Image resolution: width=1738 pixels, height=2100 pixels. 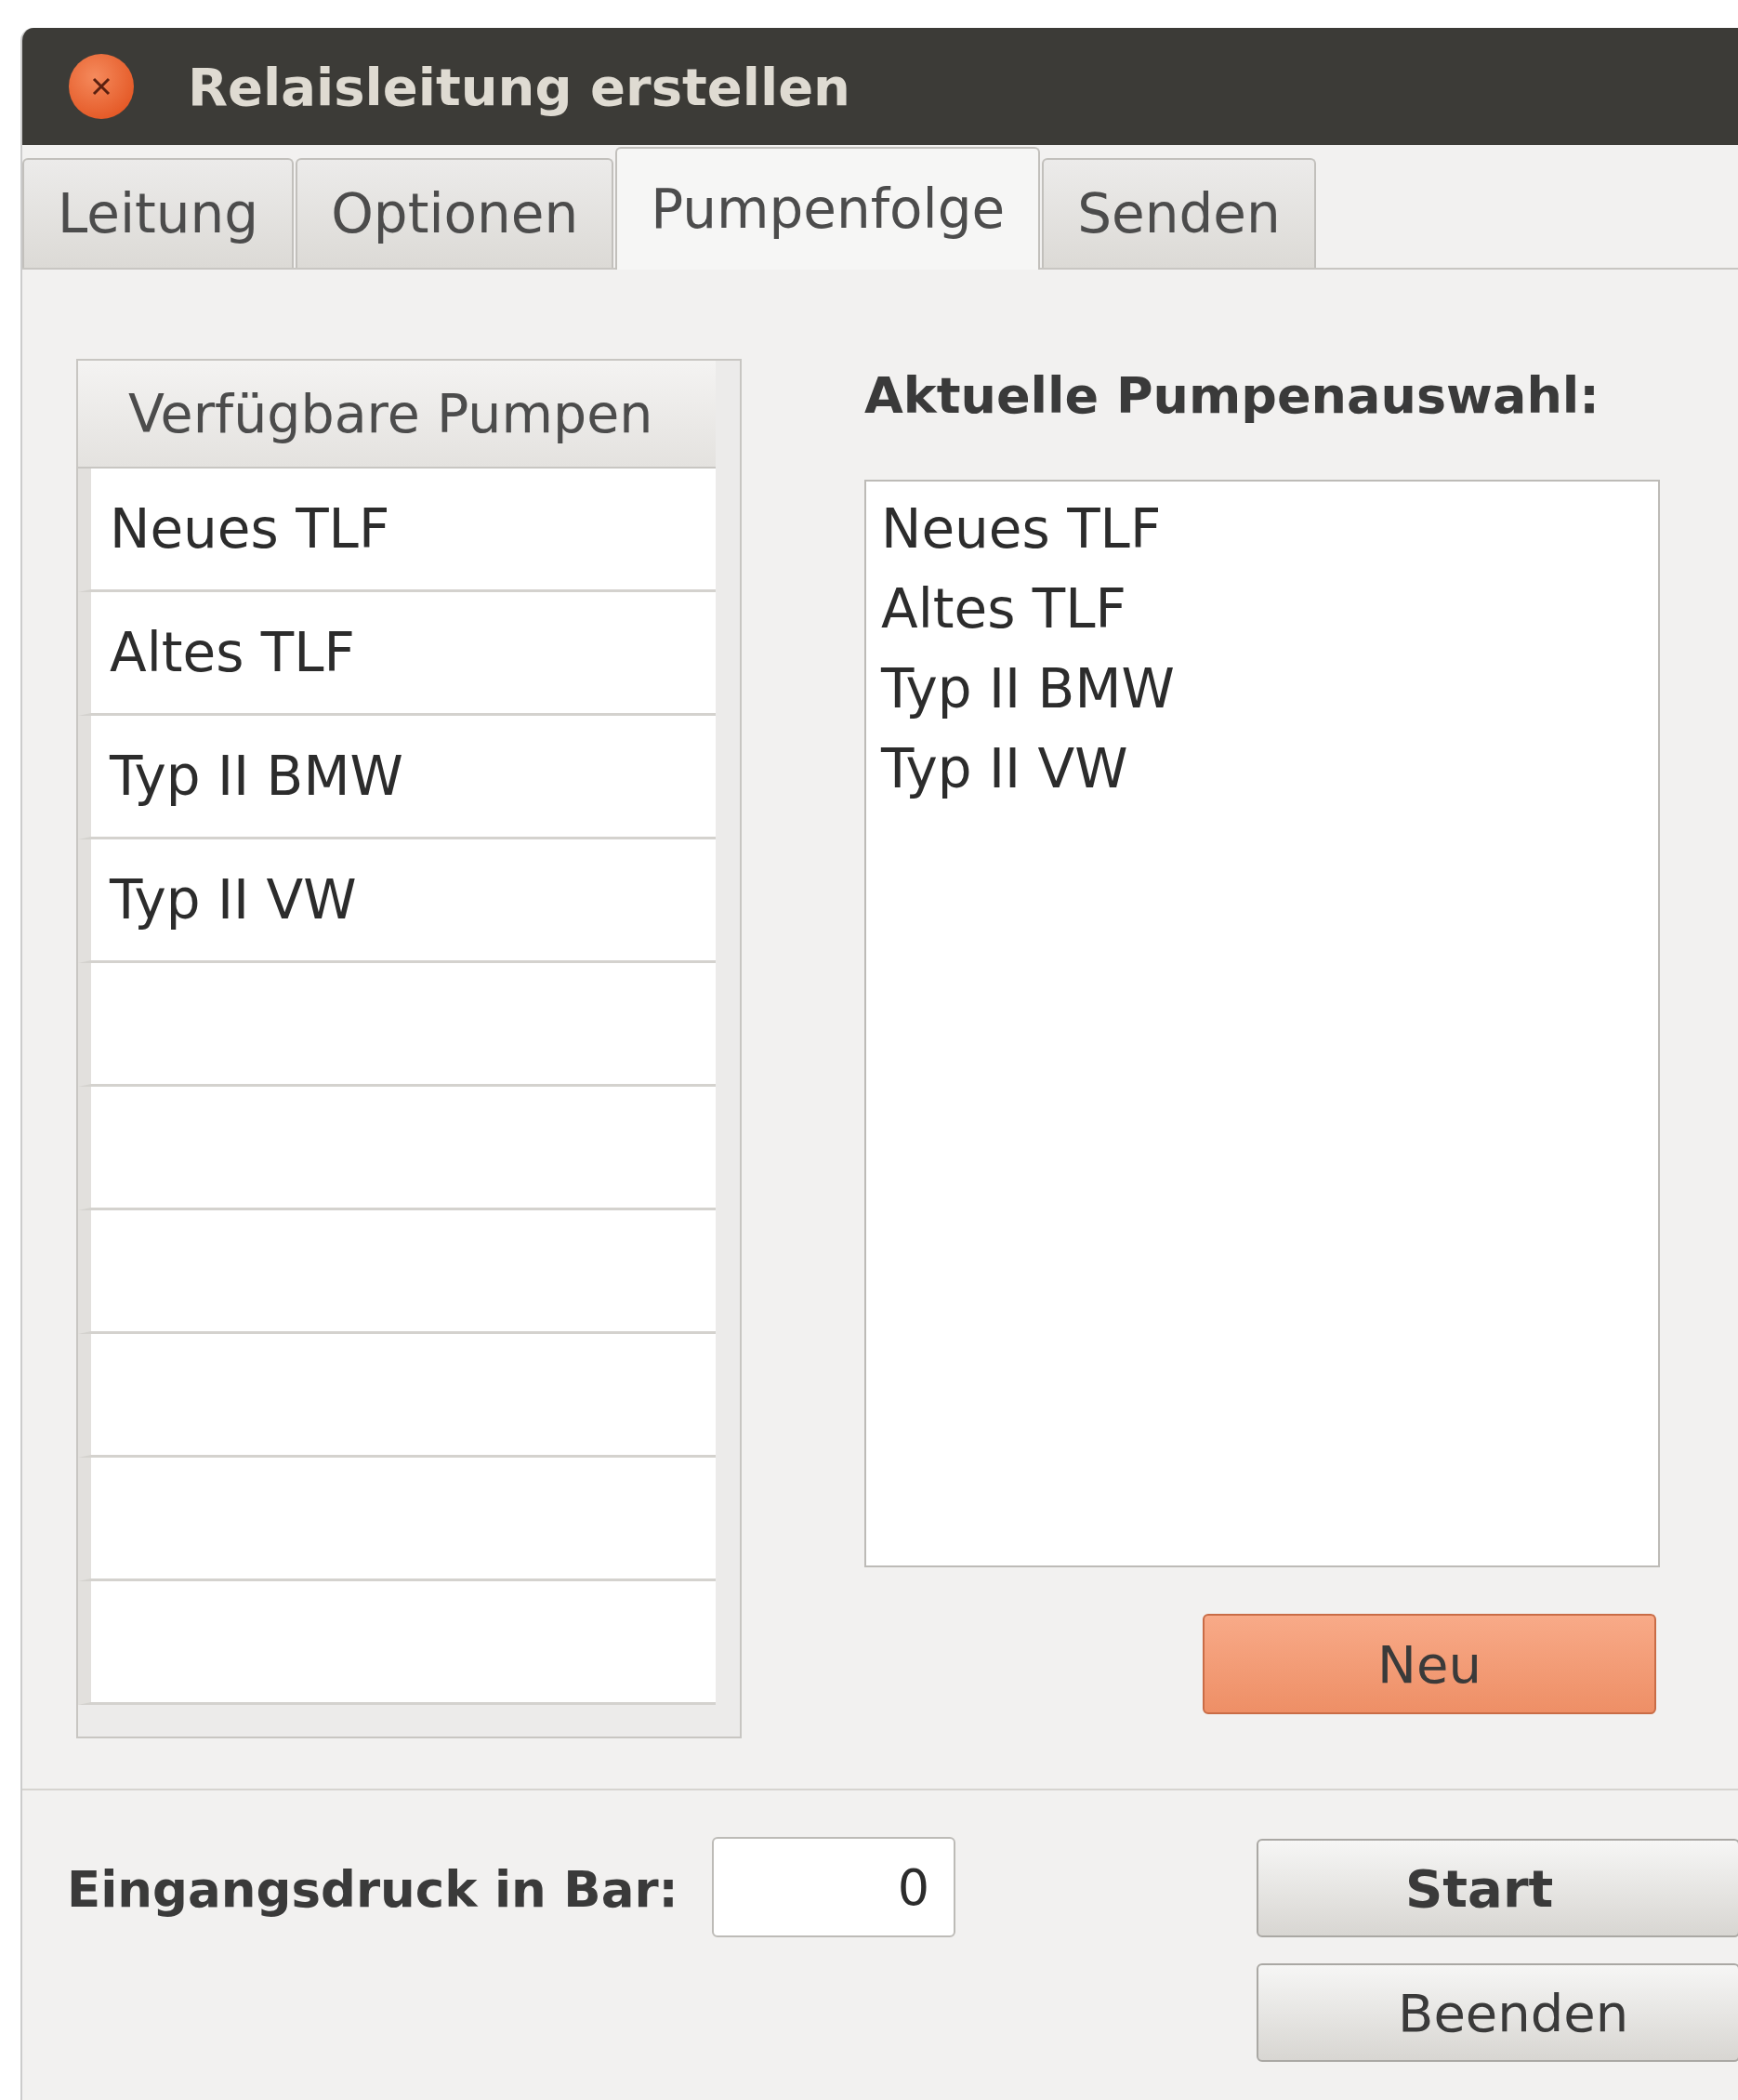 I want to click on tab: Senden, so click(x=1179, y=213).